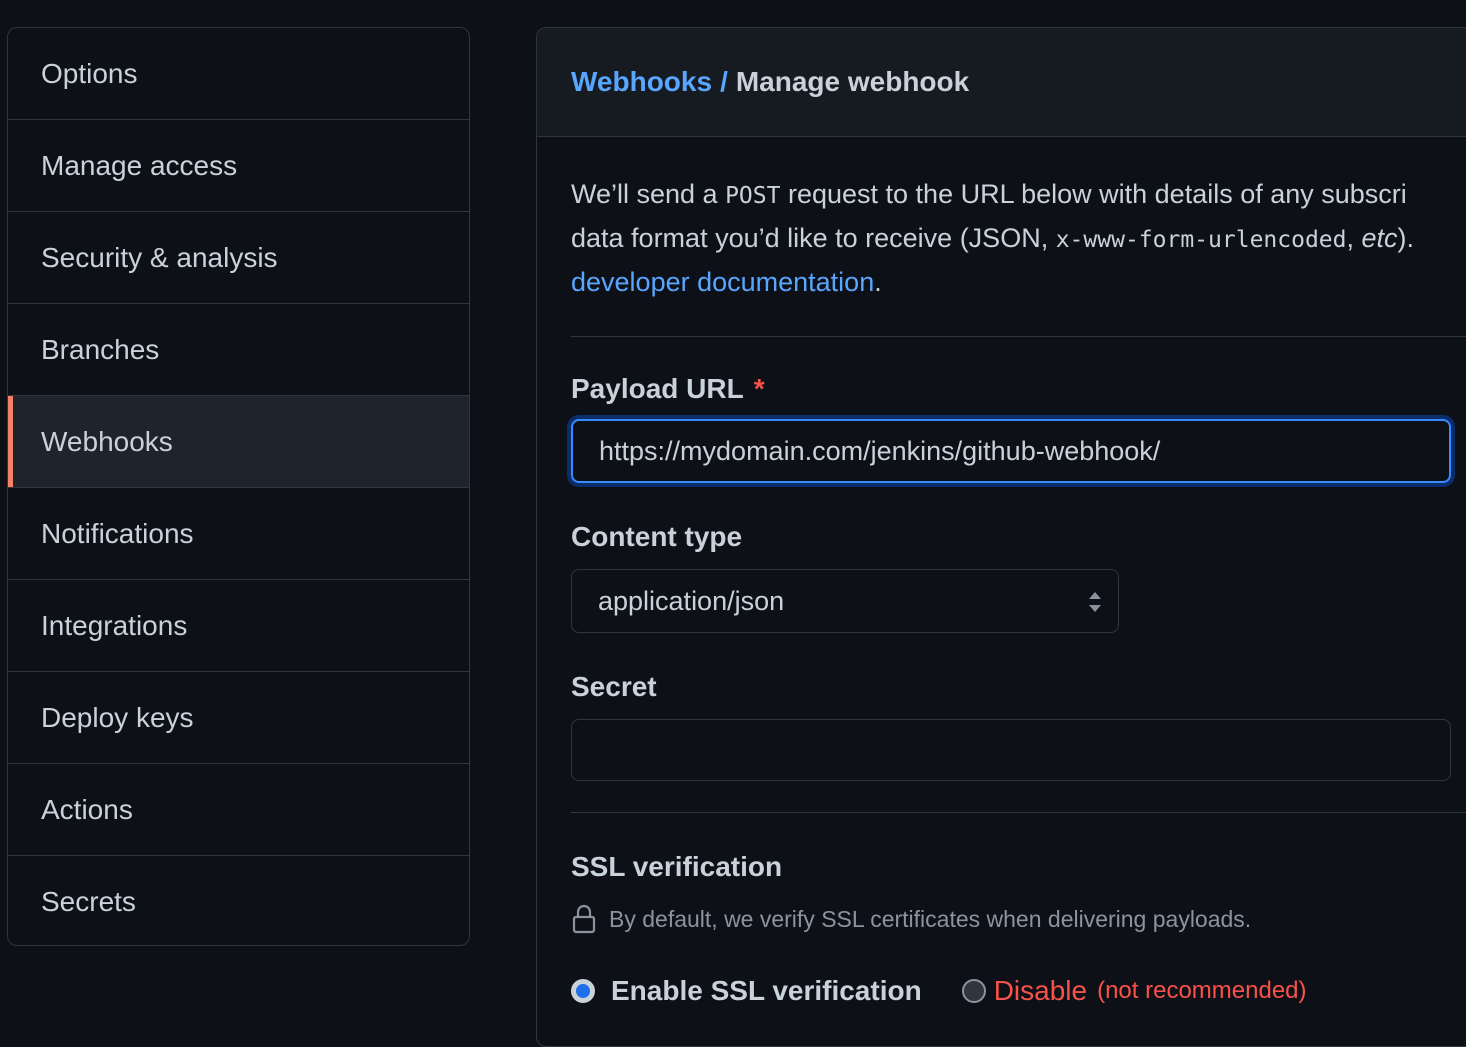 The image size is (1466, 1047). What do you see at coordinates (677, 866) in the screenshot?
I see `ssl-verification-title: SSL verification` at bounding box center [677, 866].